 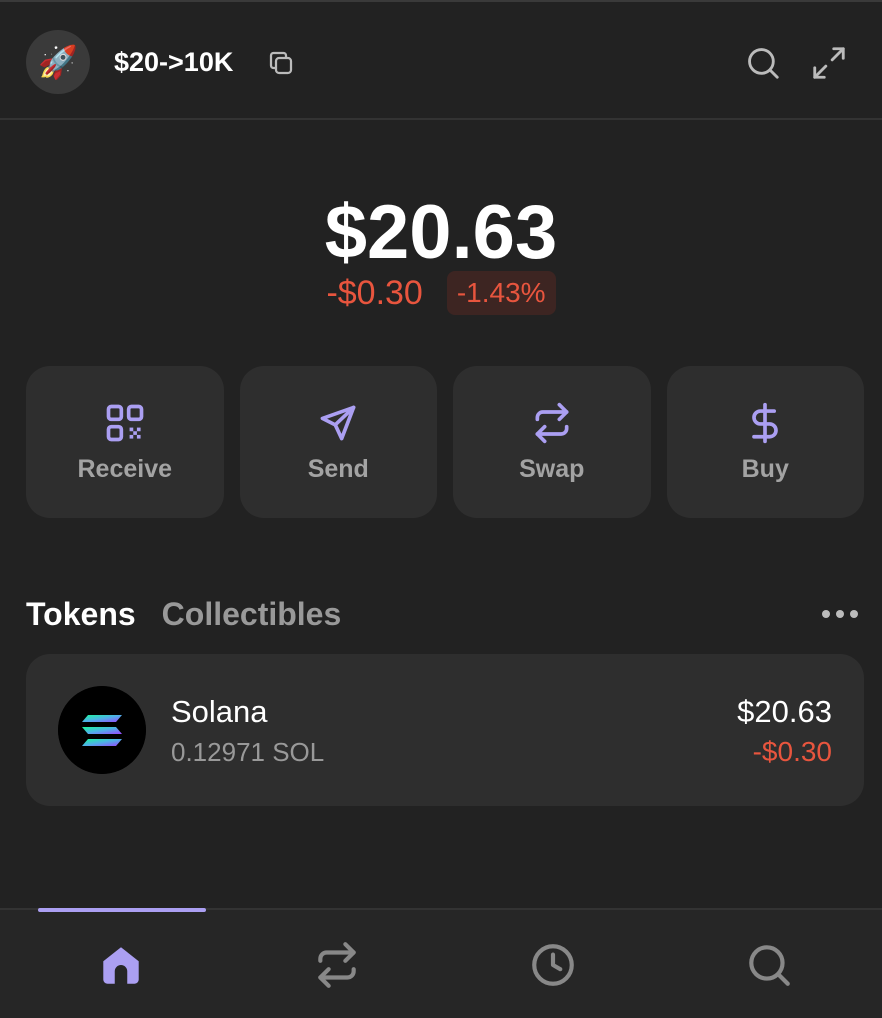 I want to click on tab-collectibles: Collectibles, so click(x=252, y=614).